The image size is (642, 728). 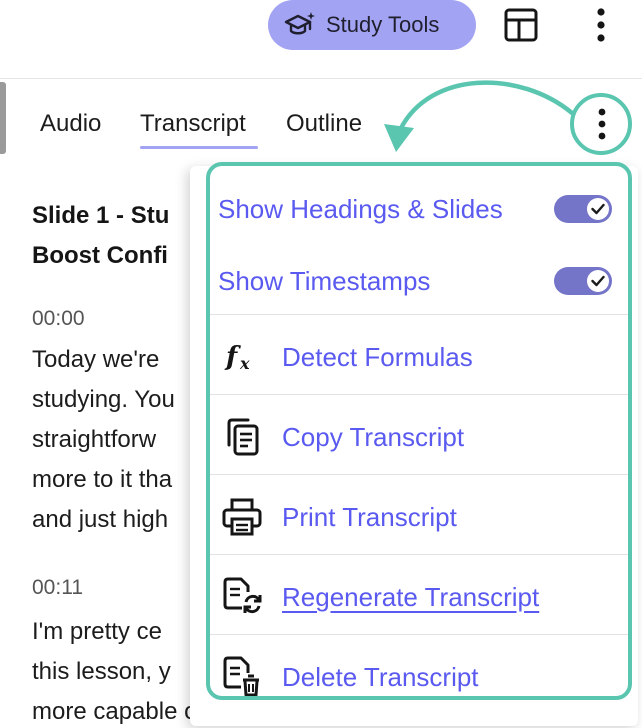 I want to click on top-bar: Study Tools, so click(x=321, y=39).